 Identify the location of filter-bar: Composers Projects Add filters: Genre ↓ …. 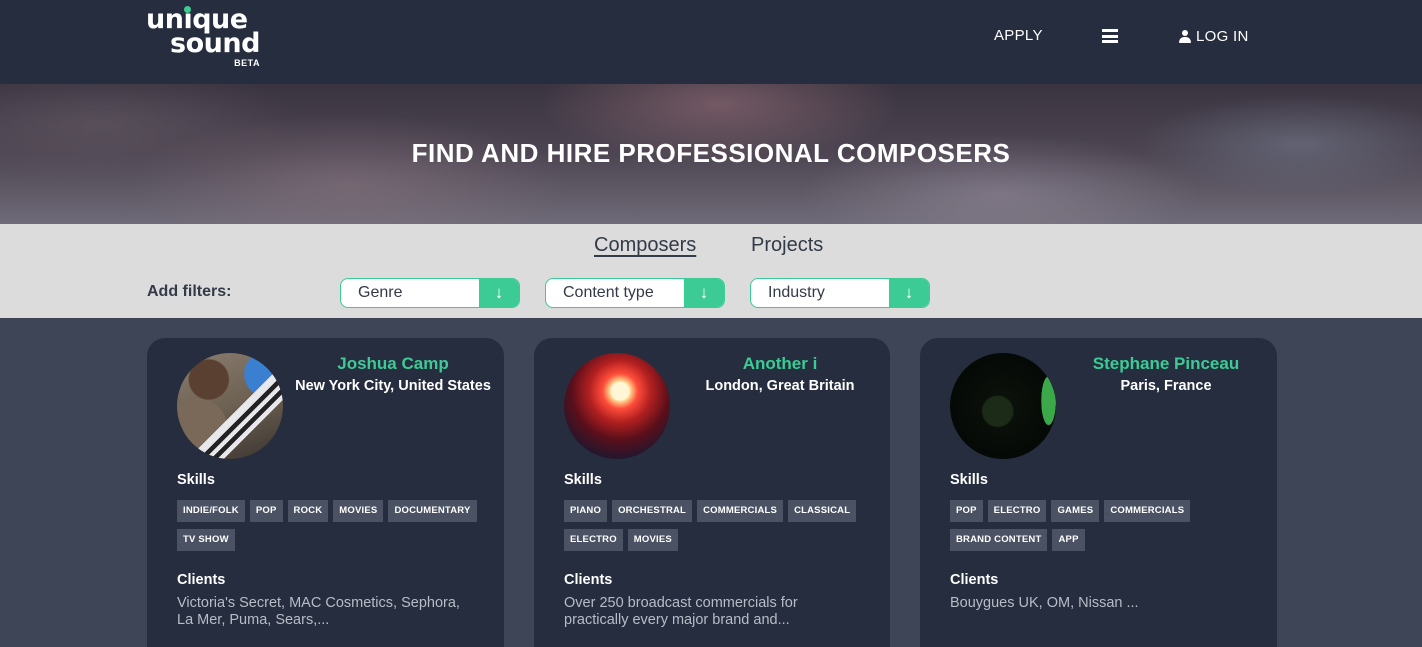
(711, 271).